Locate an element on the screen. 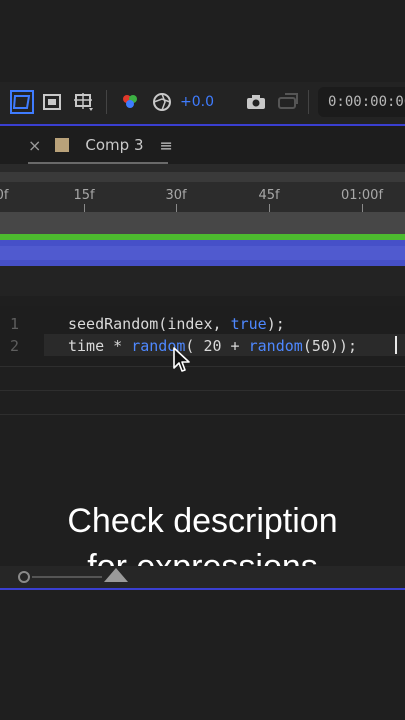 Image resolution: width=405 pixels, height=720 pixels. time-ruler: 0f 15f 30f 45f 01:00f is located at coordinates (202, 197).